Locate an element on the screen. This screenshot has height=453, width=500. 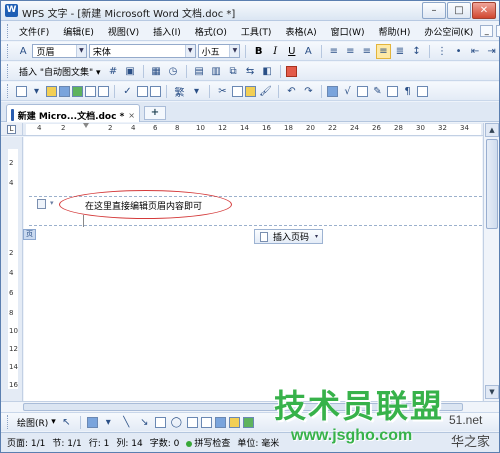
previous-section-icon: ◧ is located at coordinates (267, 71).